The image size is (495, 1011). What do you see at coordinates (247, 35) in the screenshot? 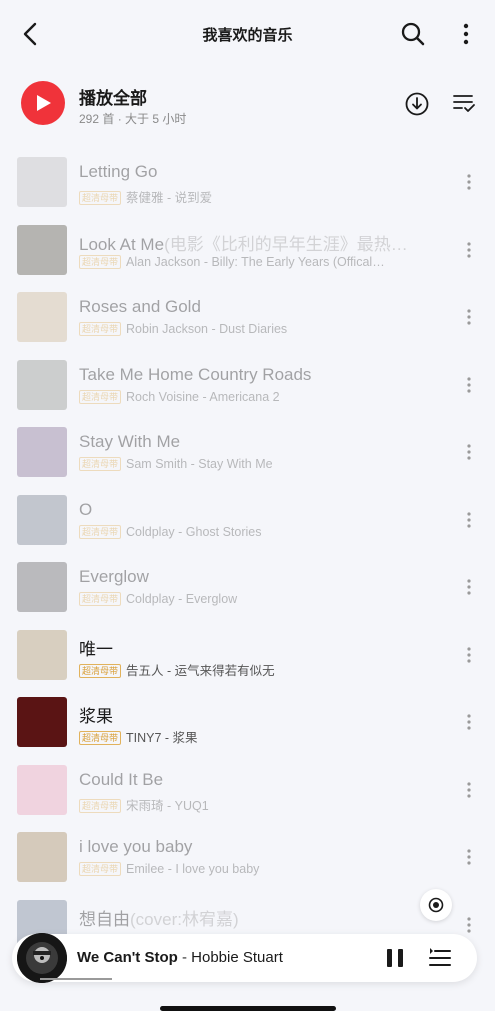
I see `header: 我喜欢的音乐` at bounding box center [247, 35].